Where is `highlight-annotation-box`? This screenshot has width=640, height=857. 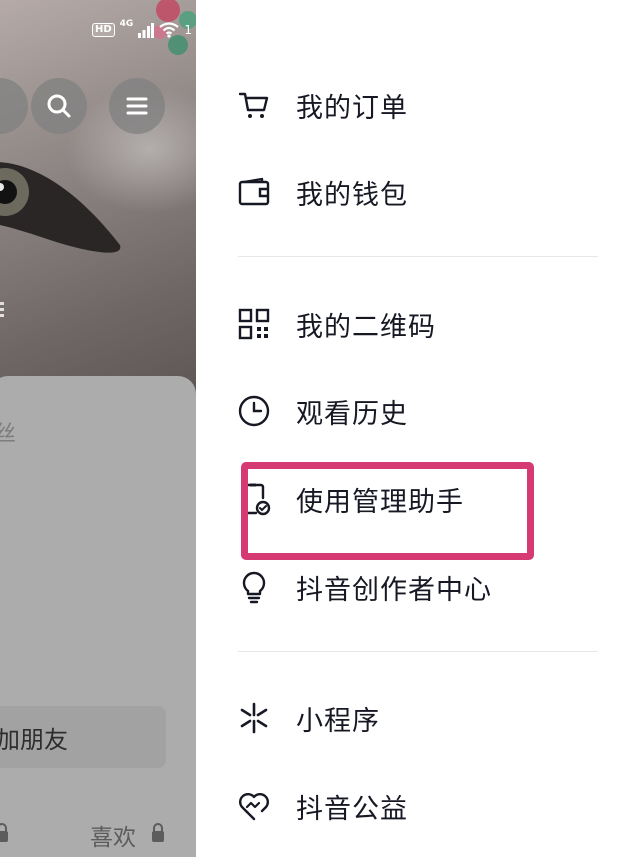 highlight-annotation-box is located at coordinates (387, 511).